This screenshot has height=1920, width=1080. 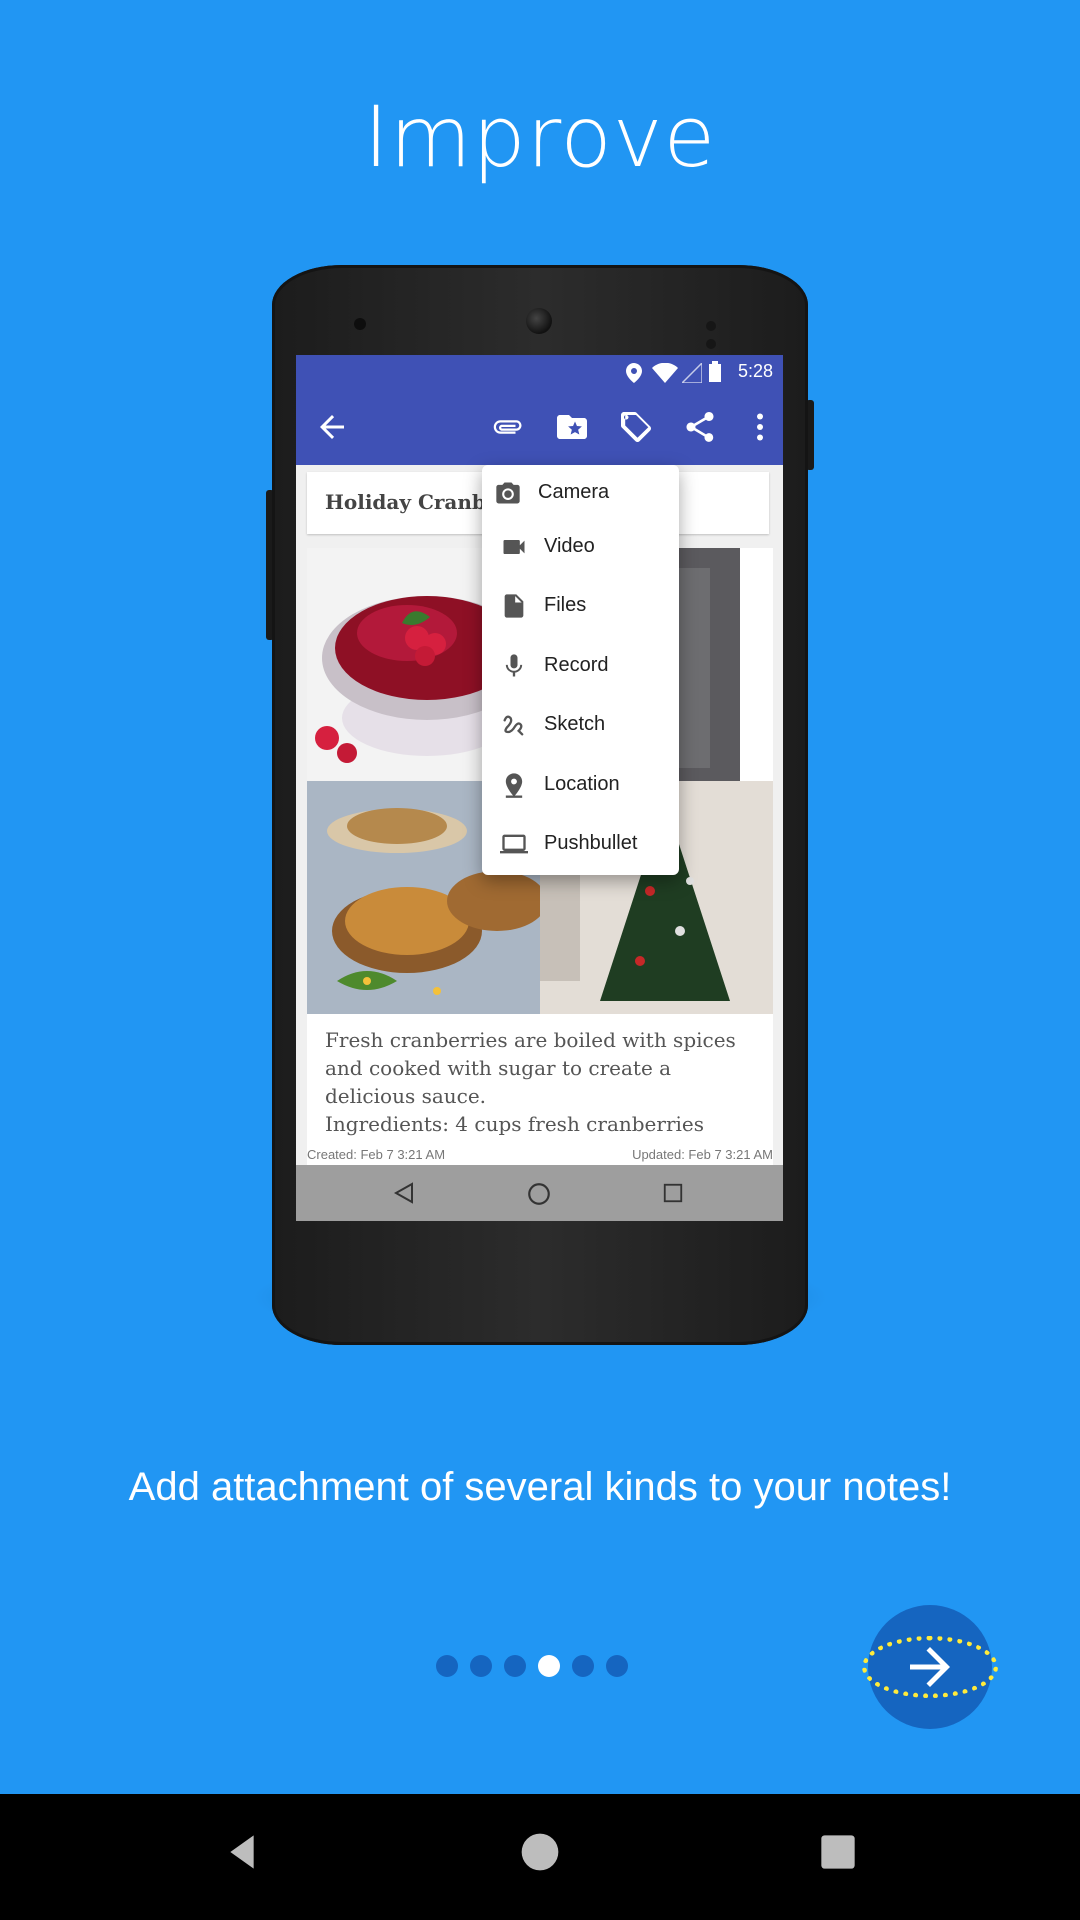 What do you see at coordinates (692, 373) in the screenshot?
I see `signal-status-icon` at bounding box center [692, 373].